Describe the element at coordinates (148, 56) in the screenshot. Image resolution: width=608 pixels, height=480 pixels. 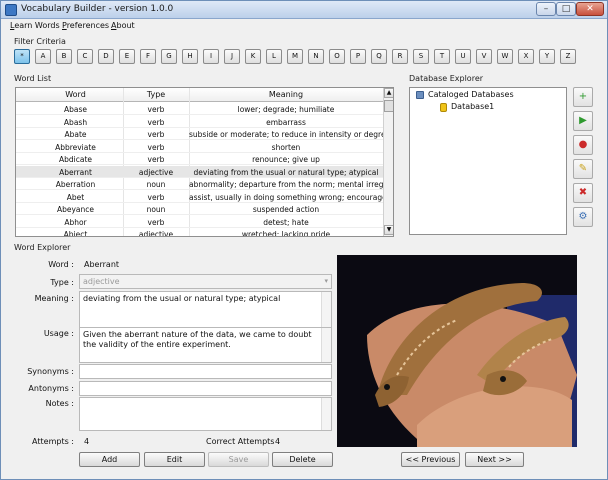
I see `filter-letter-f: F` at that location.